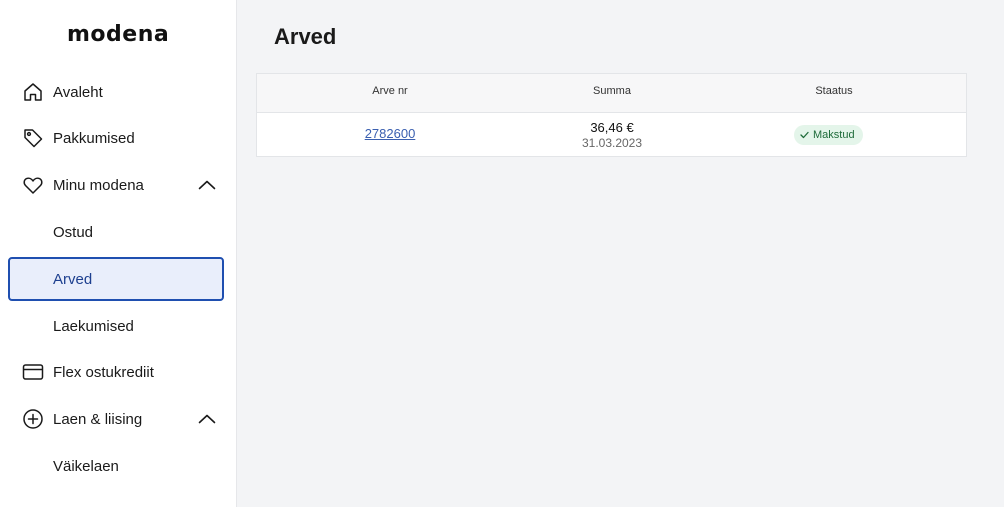  What do you see at coordinates (612, 91) in the screenshot?
I see `column-header-summa: Summa` at bounding box center [612, 91].